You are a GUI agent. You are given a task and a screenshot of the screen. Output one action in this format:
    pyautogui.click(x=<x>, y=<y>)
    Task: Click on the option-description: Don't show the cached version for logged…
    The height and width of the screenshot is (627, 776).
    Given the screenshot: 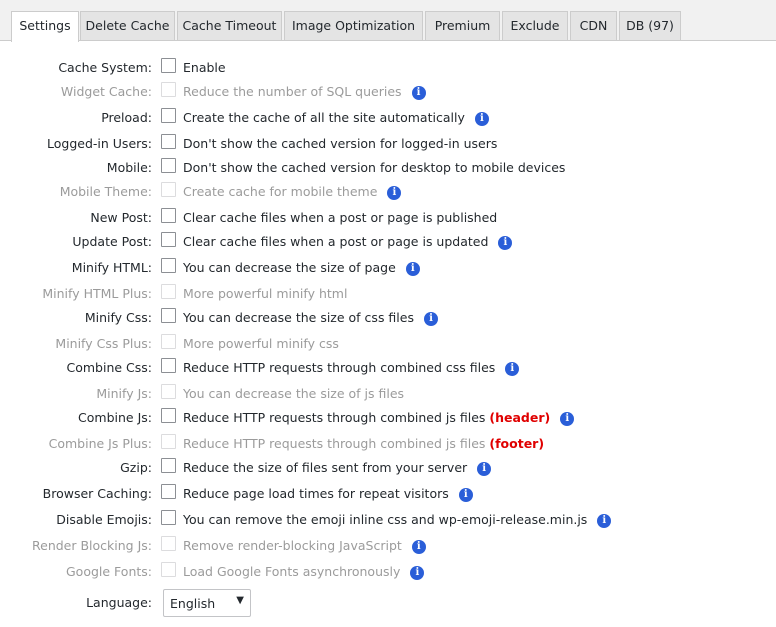 What is the action you would take?
    pyautogui.click(x=340, y=143)
    